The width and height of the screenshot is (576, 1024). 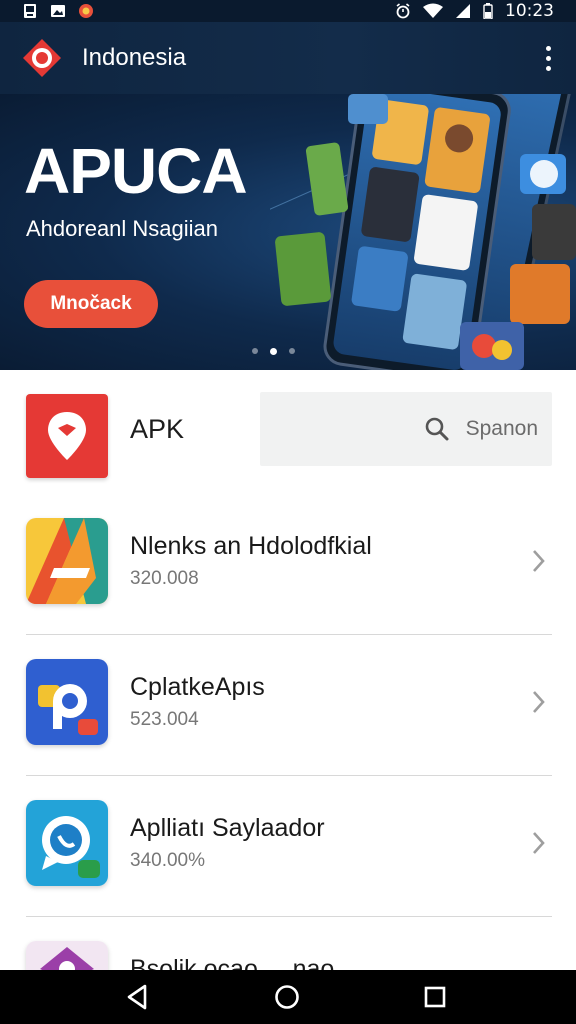 What do you see at coordinates (137, 997) in the screenshot?
I see `back-icon` at bounding box center [137, 997].